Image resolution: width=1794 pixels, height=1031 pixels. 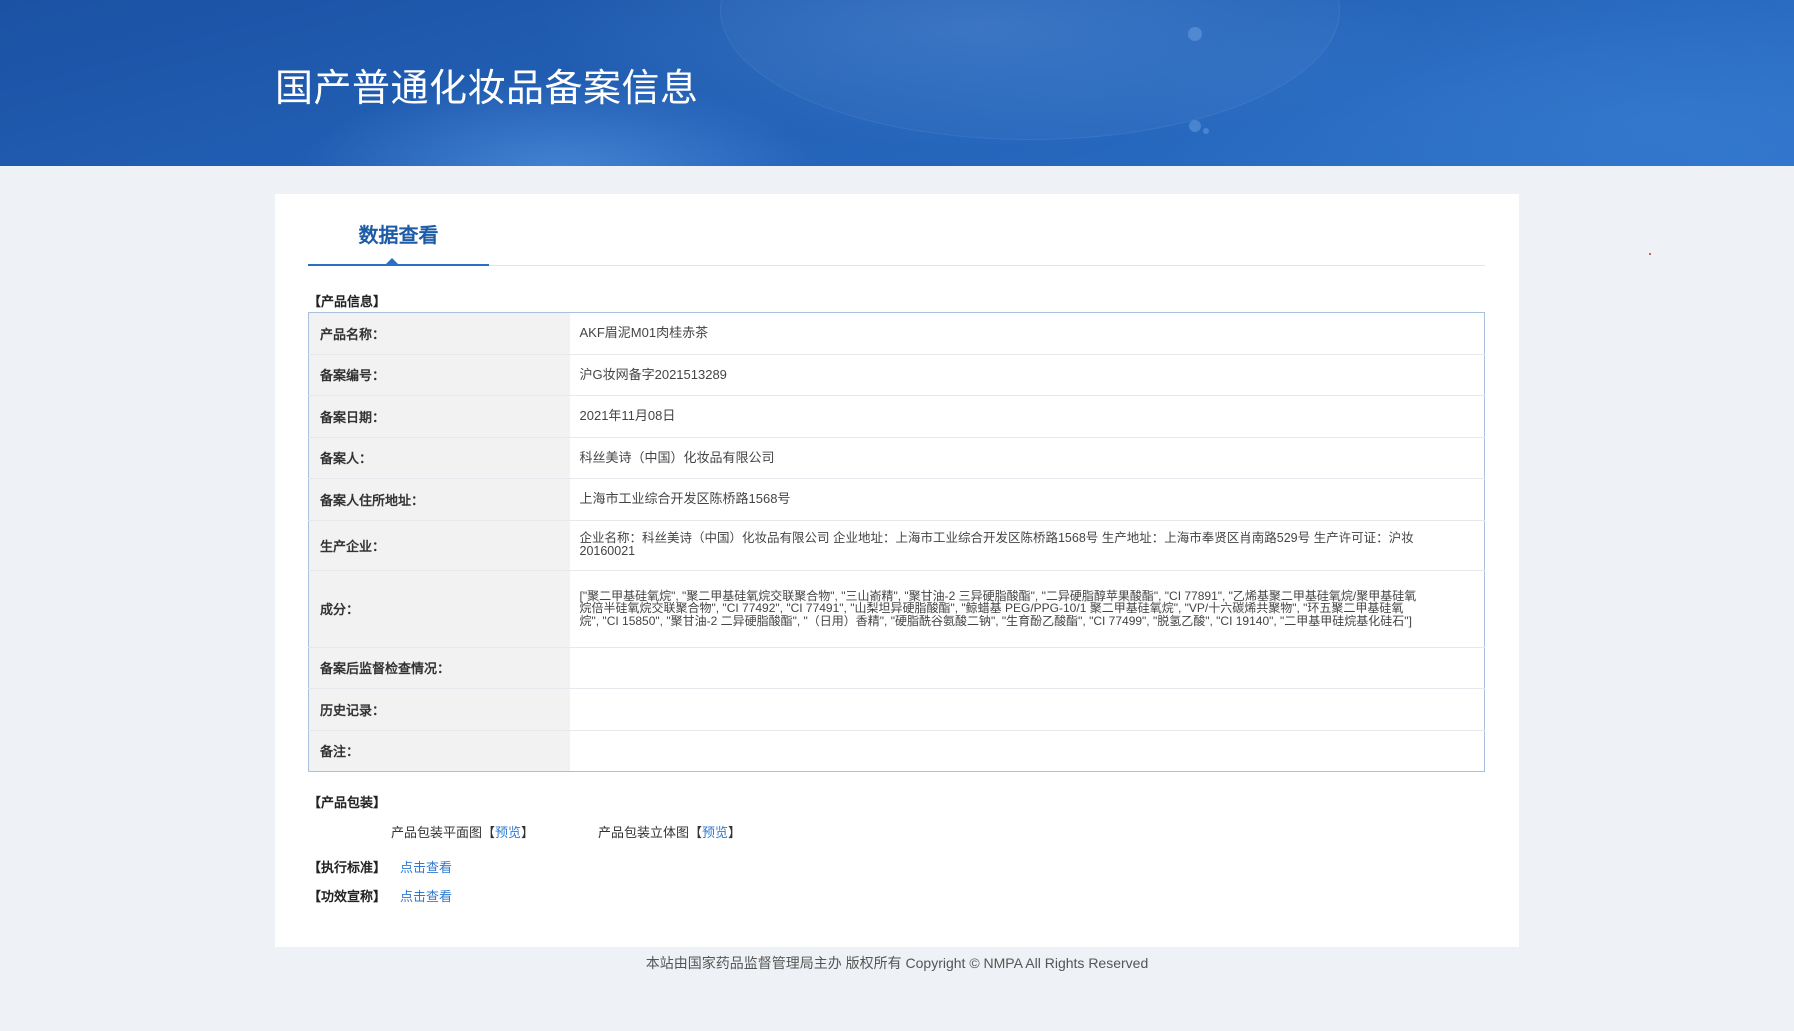 I want to click on view-efficacy-claim-link: 点击查看, so click(x=426, y=897).